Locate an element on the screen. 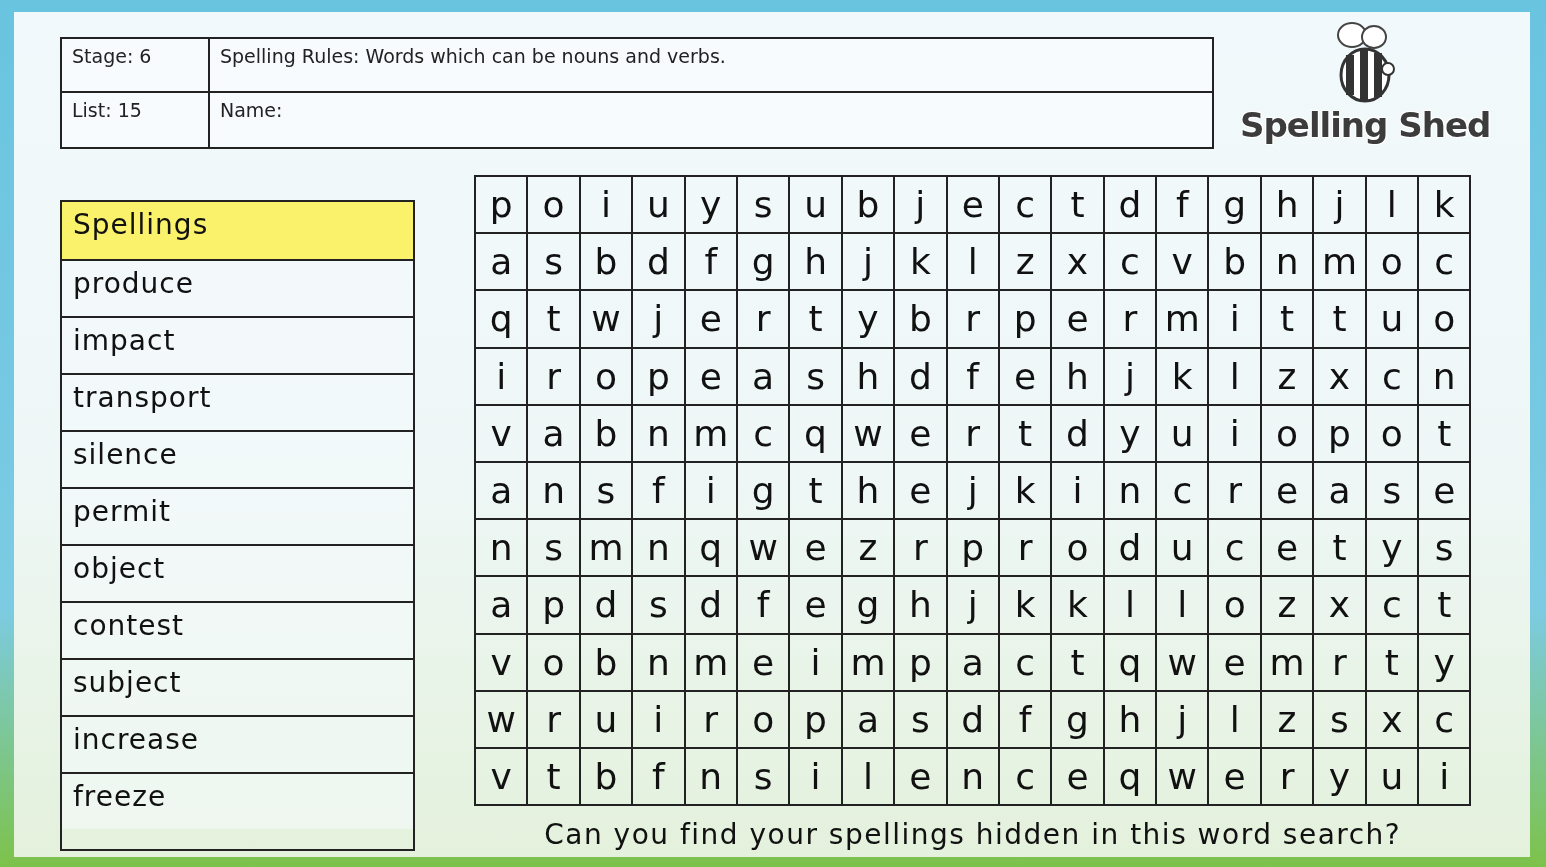 The width and height of the screenshot is (1546, 867). letter-cell: x is located at coordinates (1393, 720).